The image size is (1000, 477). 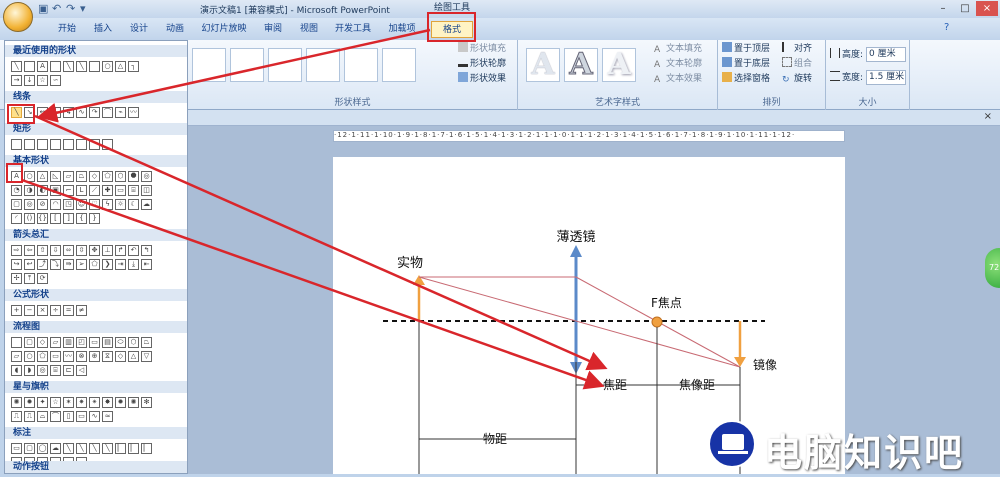 What do you see at coordinates (992, 268) in the screenshot?
I see `side-floating-widget: 72` at bounding box center [992, 268].